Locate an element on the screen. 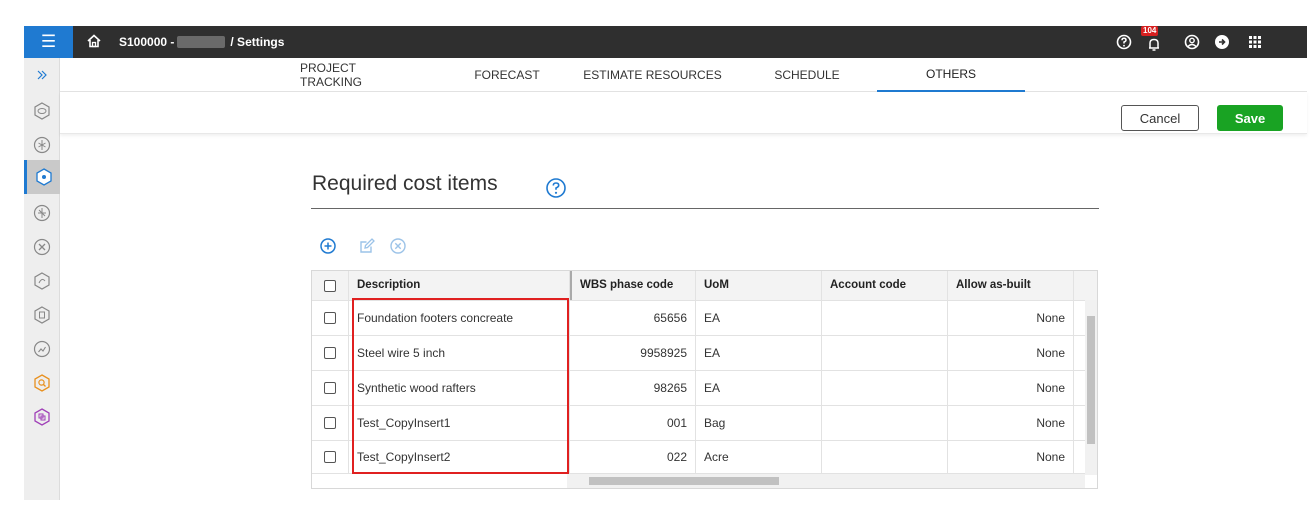 The height and width of the screenshot is (508, 1313). tab-project-tracking: PROJECT TRACKING is located at coordinates (360, 75).